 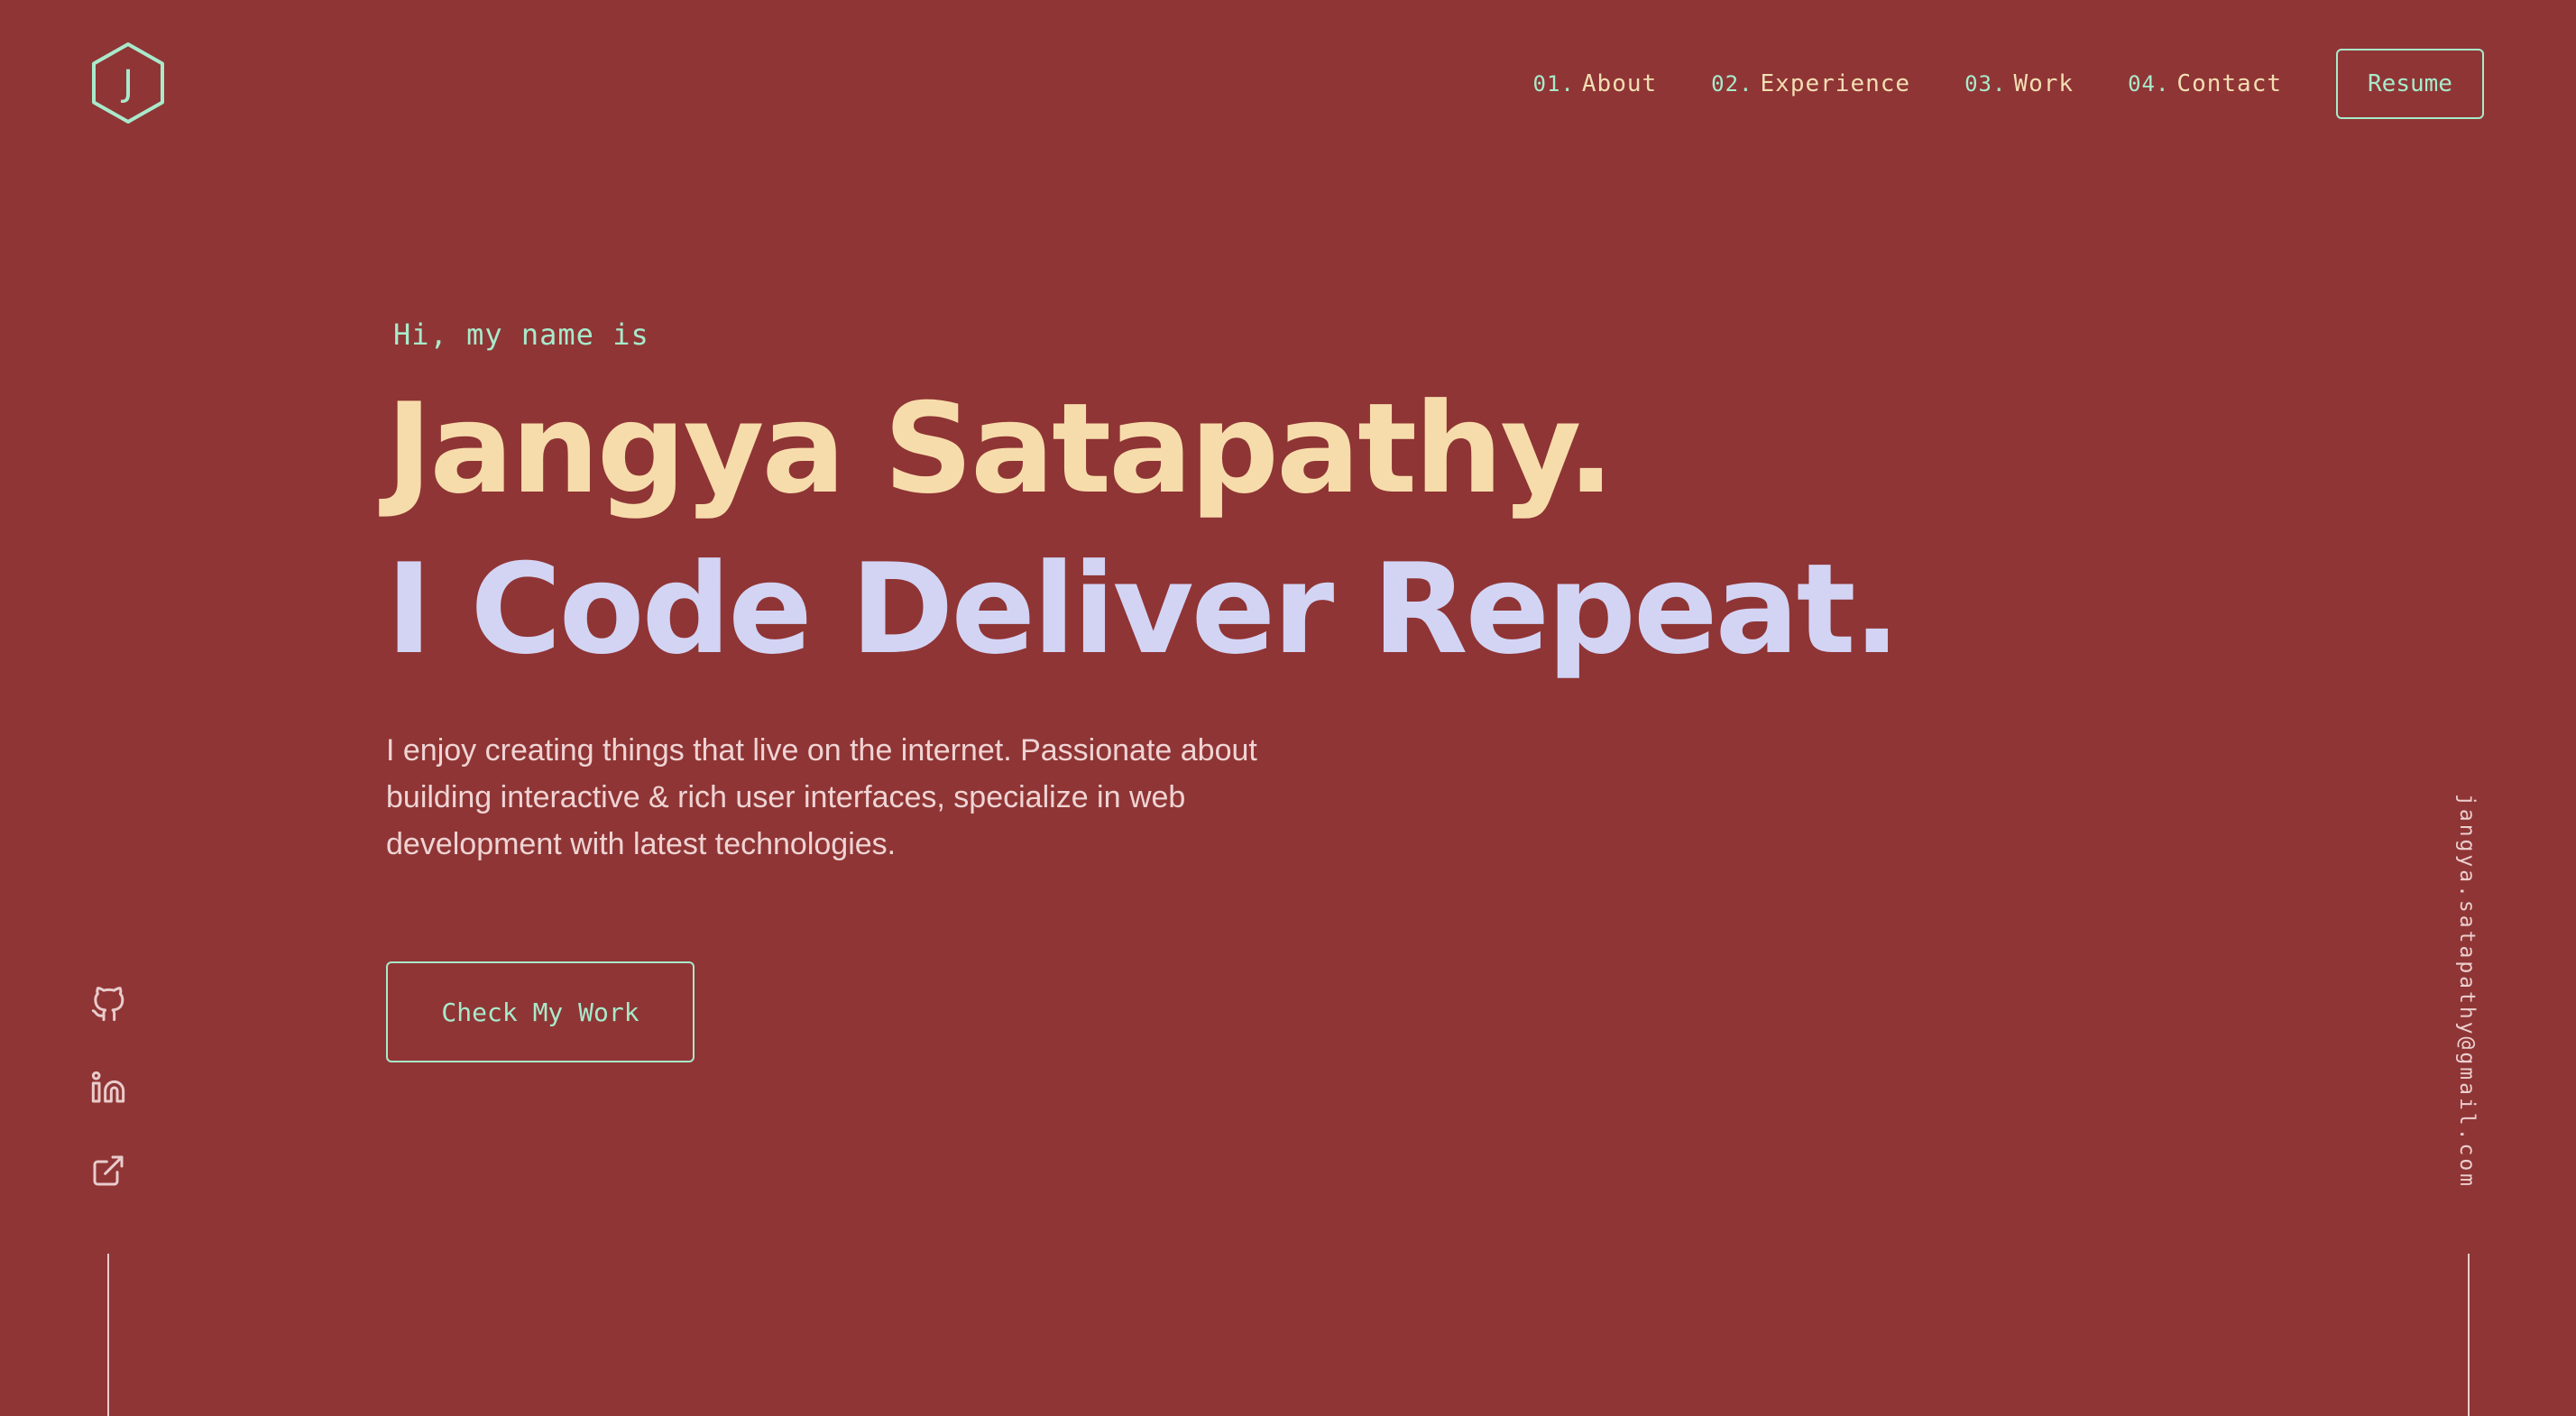 I want to click on hero-greeting: Hi, my name is, so click(x=521, y=335).